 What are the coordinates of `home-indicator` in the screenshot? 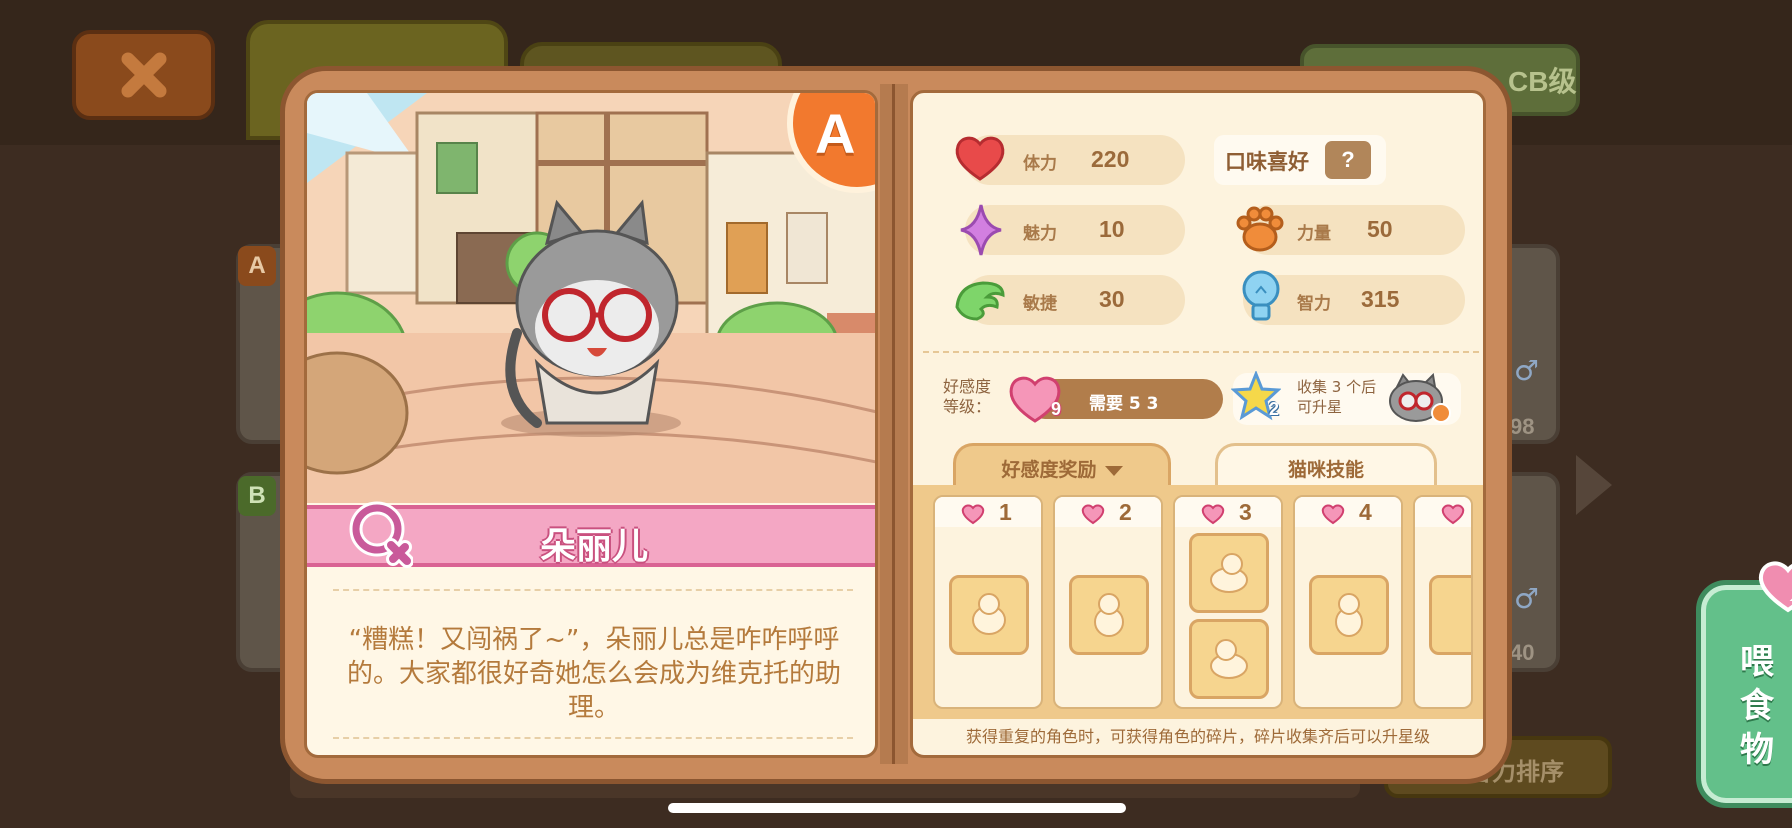 It's located at (897, 808).